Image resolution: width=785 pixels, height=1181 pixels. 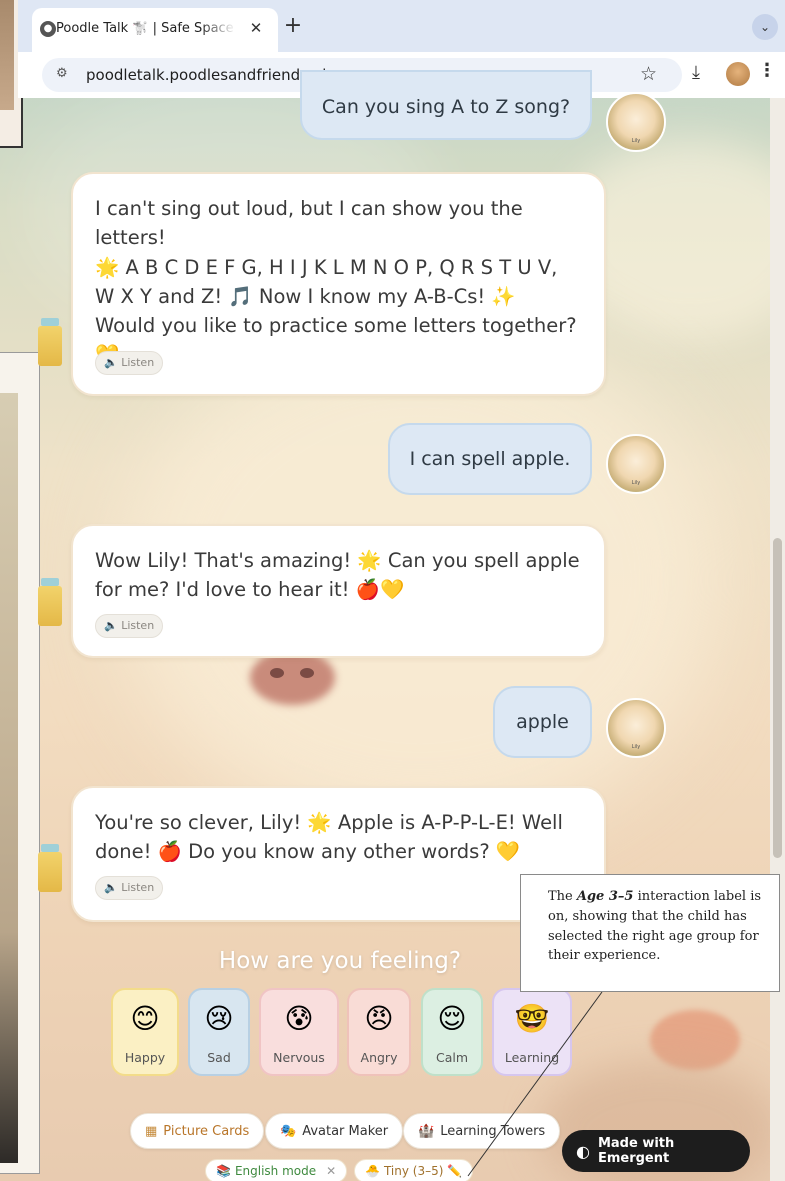 I want to click on emergent-logo-icon: ◐, so click(x=583, y=1151).